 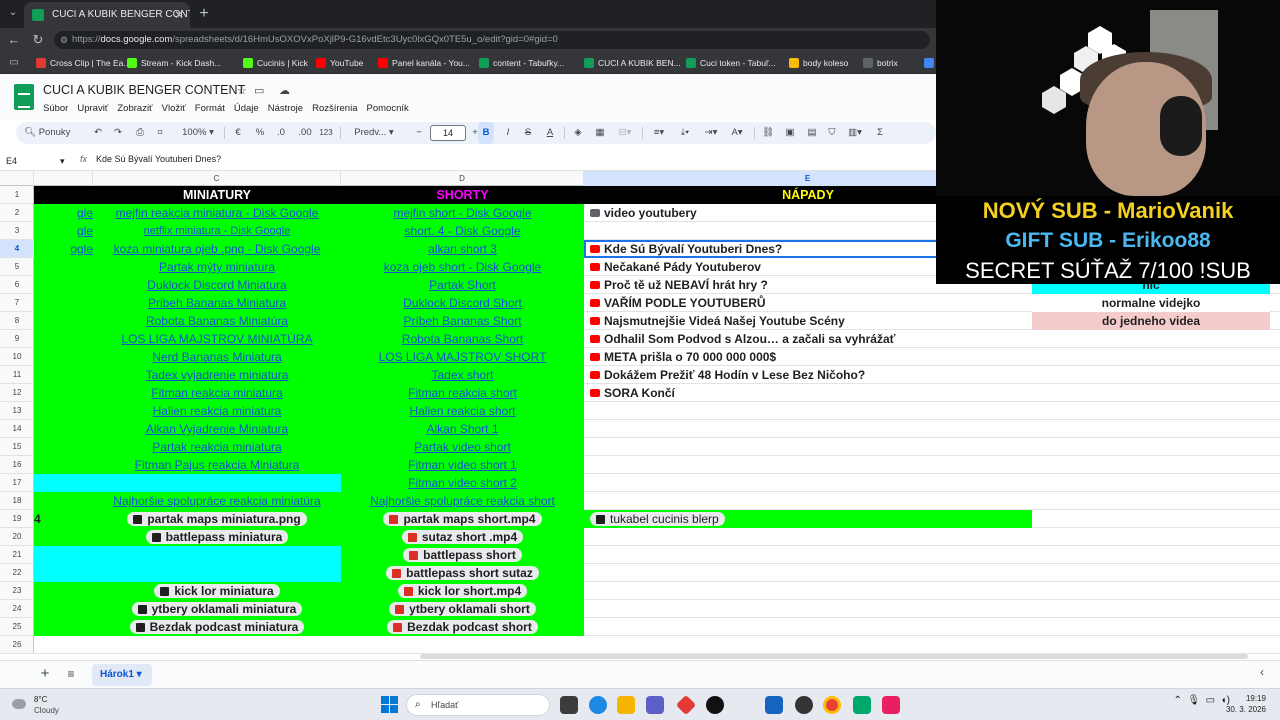 What do you see at coordinates (17, 321) in the screenshot?
I see `row-header: 8` at bounding box center [17, 321].